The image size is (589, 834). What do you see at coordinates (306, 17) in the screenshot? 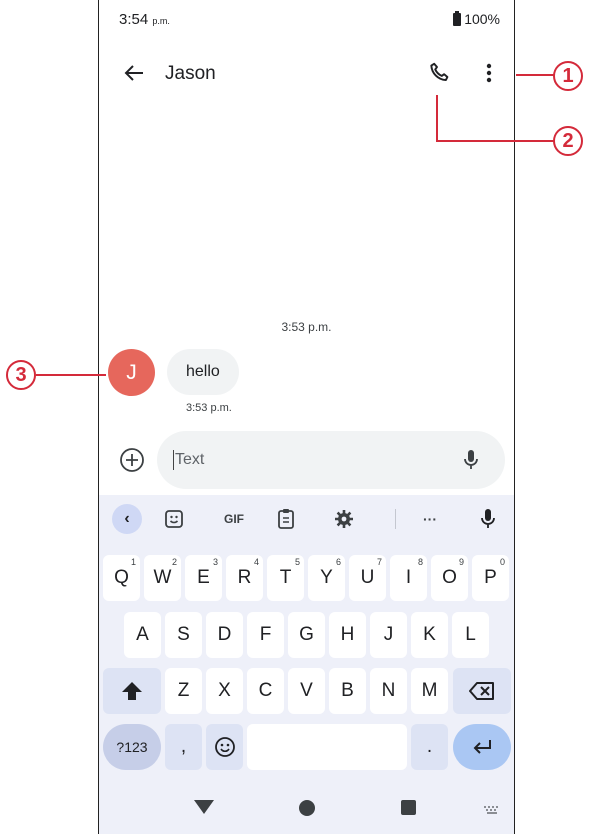
I see `status-bar: 3:54 p.m. 100%` at bounding box center [306, 17].